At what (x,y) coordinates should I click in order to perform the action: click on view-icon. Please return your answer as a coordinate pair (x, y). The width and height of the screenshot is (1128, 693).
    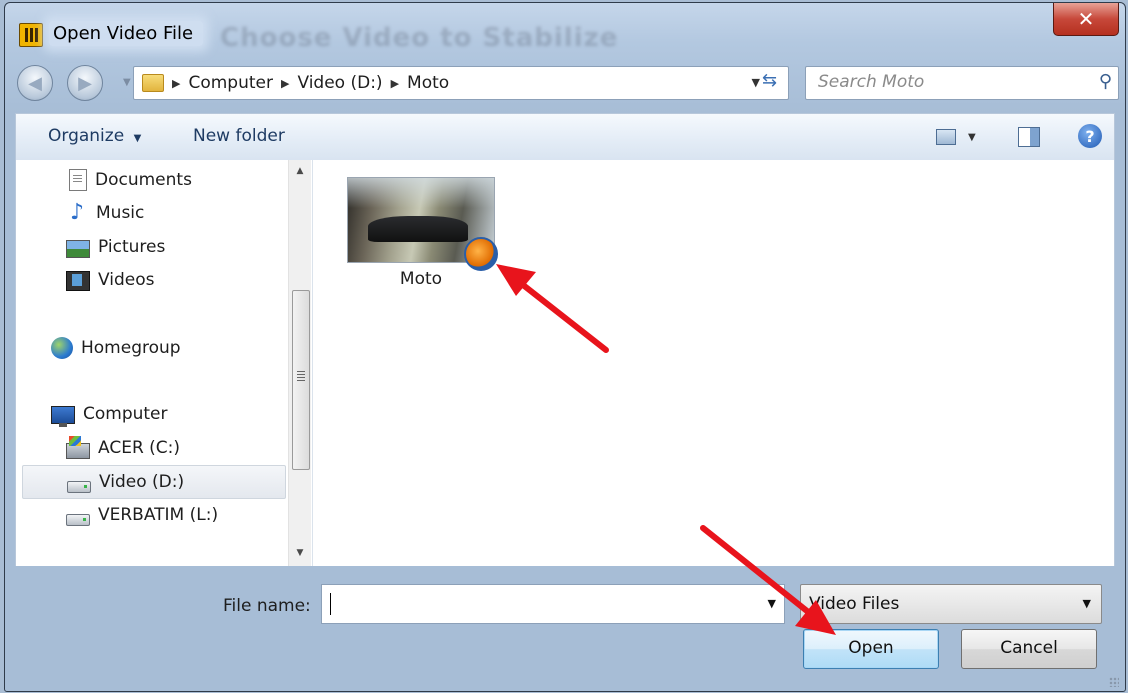
    Looking at the image, I should click on (946, 137).